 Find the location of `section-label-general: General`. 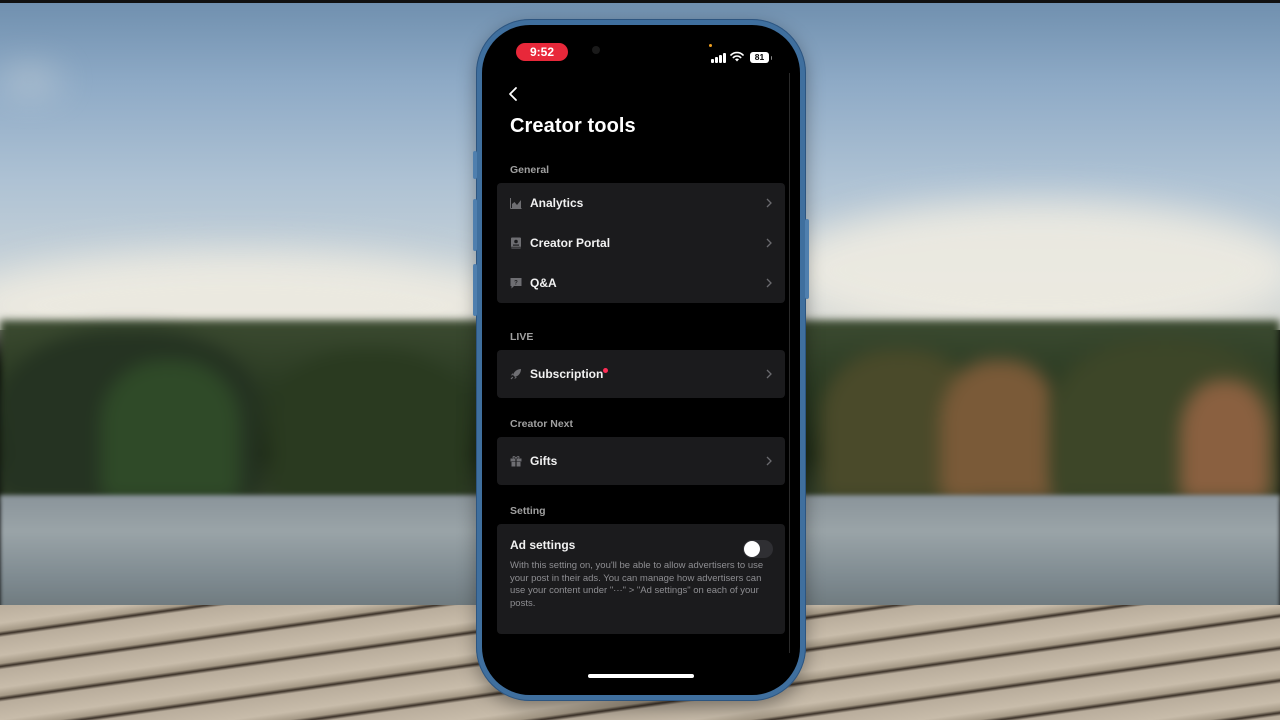

section-label-general: General is located at coordinates (530, 170).